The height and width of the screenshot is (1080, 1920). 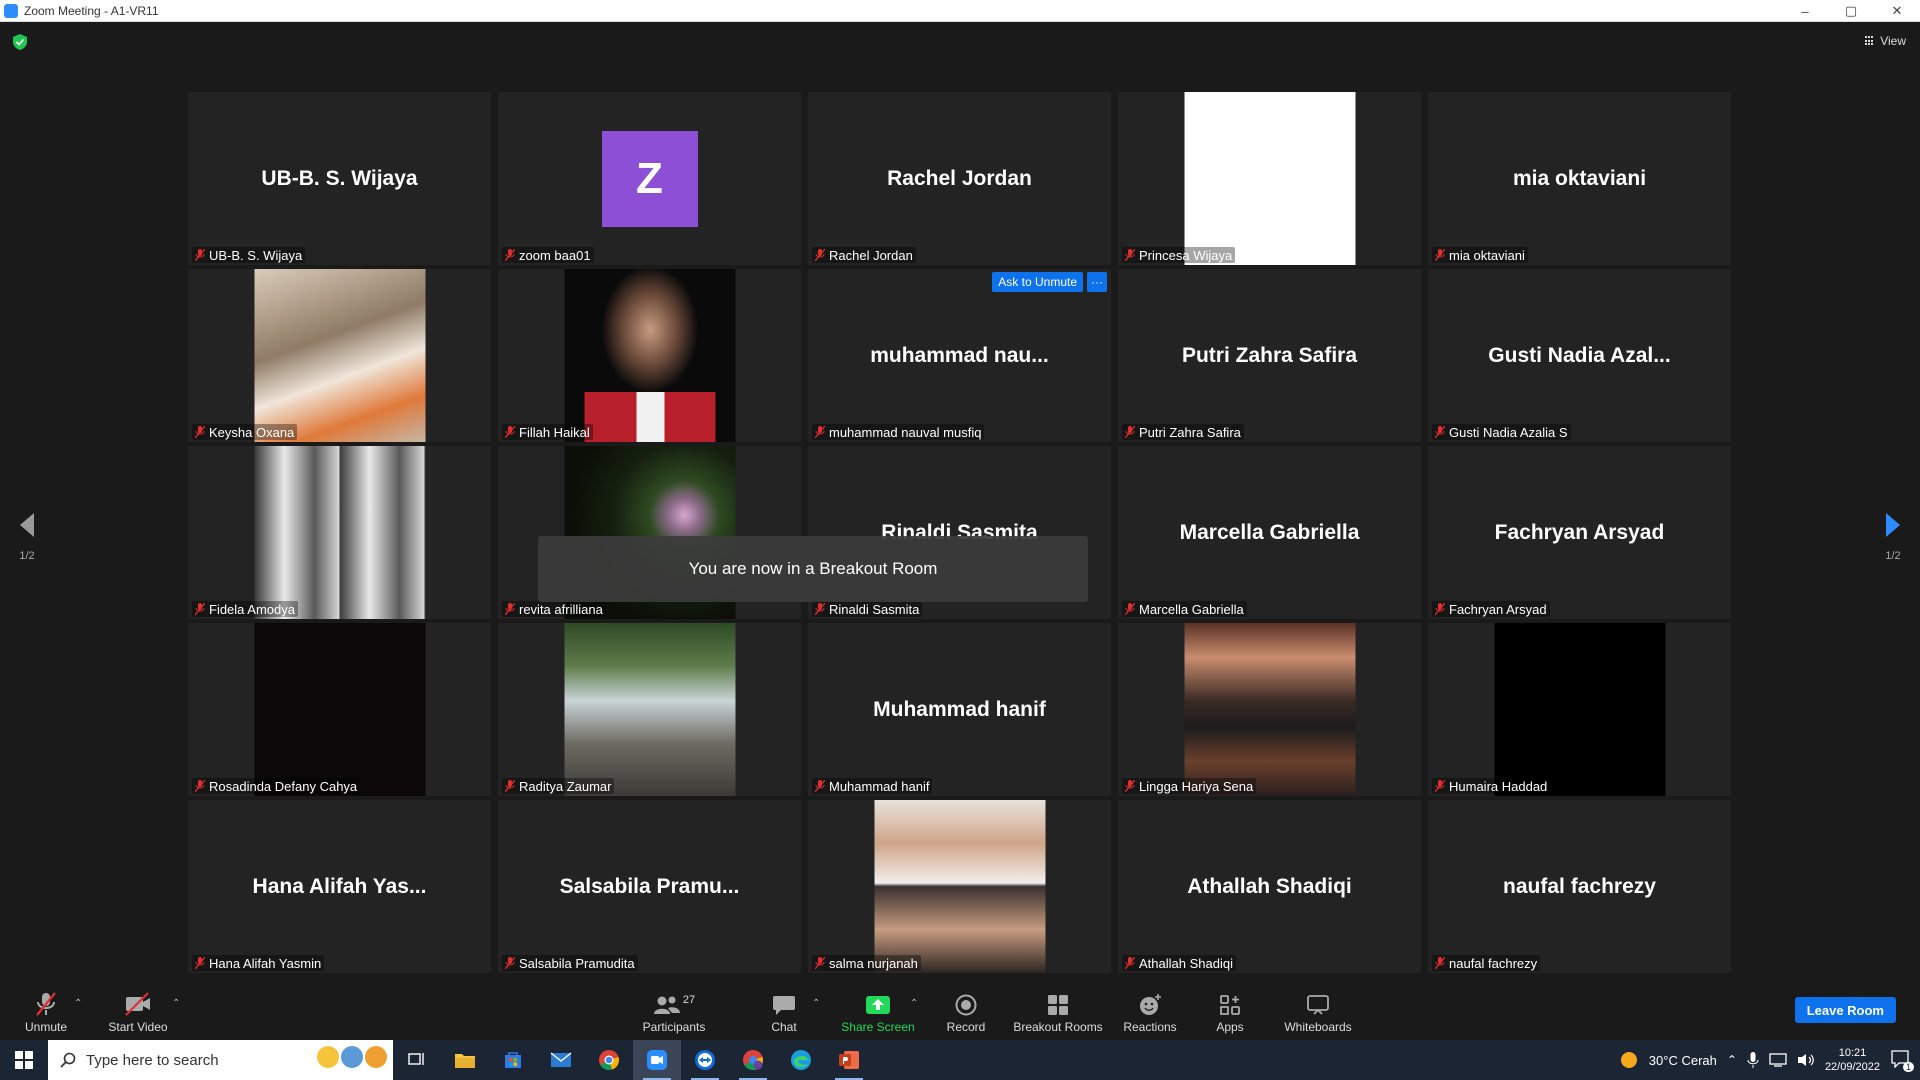 What do you see at coordinates (1498, 786) in the screenshot?
I see `participant-name-label: Humaira Haddad` at bounding box center [1498, 786].